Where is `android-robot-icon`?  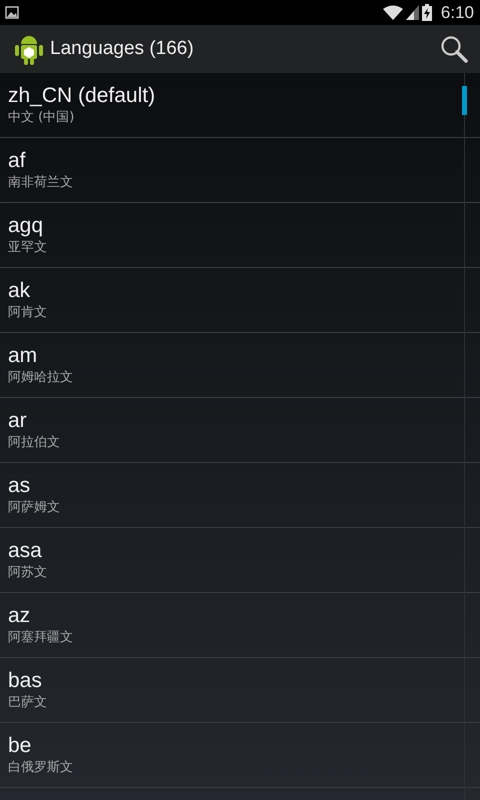
android-robot-icon is located at coordinates (29, 49).